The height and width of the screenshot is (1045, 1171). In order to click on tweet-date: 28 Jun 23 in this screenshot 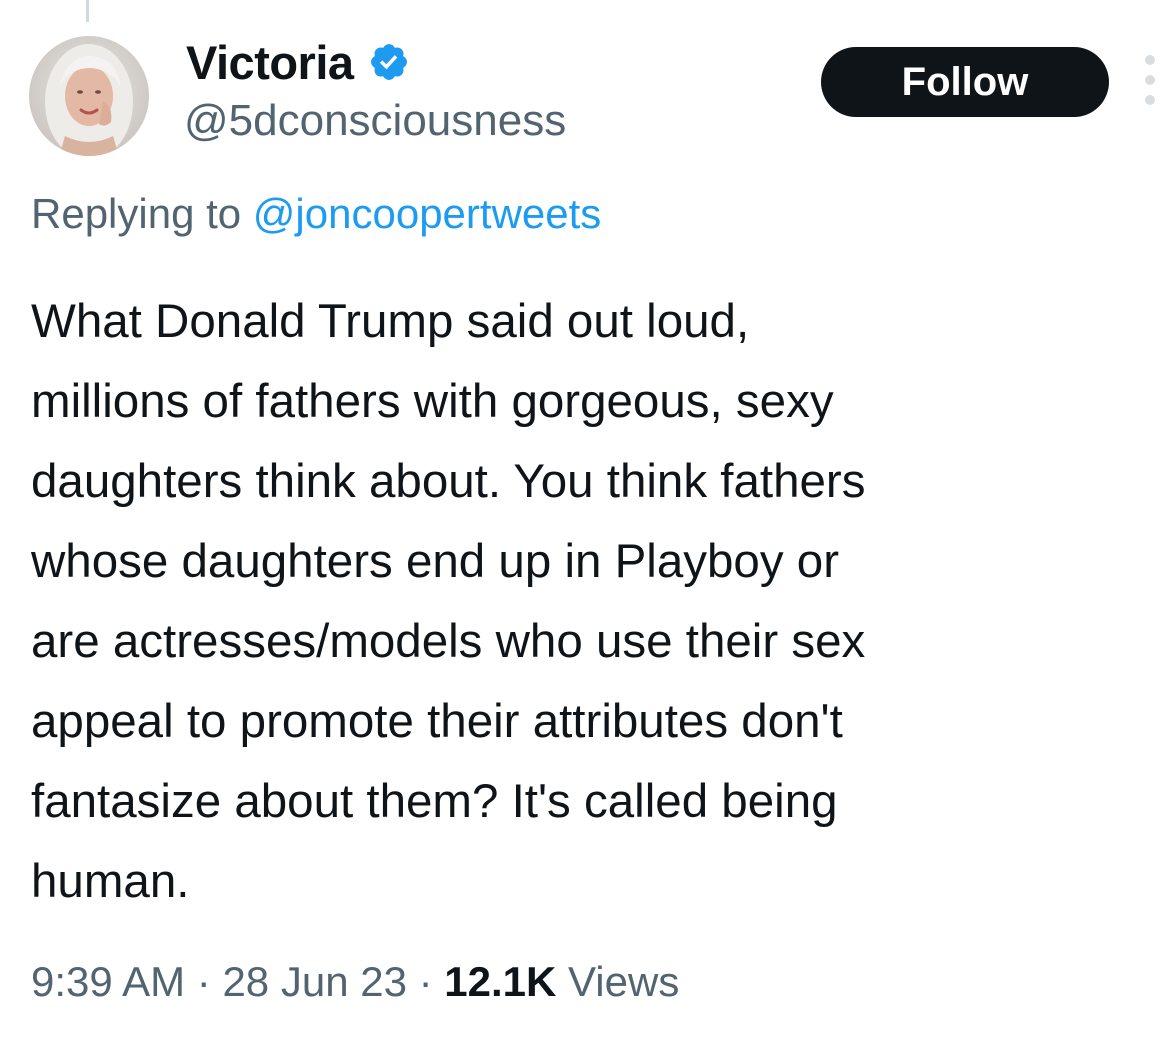, I will do `click(314, 981)`.